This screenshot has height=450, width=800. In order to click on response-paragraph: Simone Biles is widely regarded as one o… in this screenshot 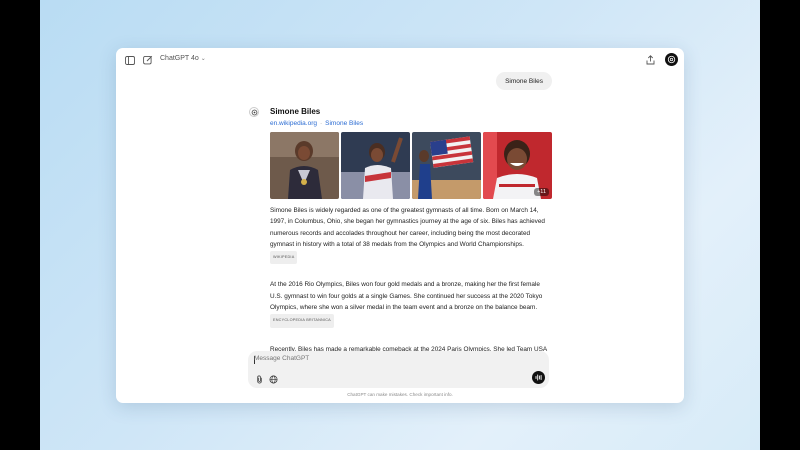, I will do `click(411, 235)`.